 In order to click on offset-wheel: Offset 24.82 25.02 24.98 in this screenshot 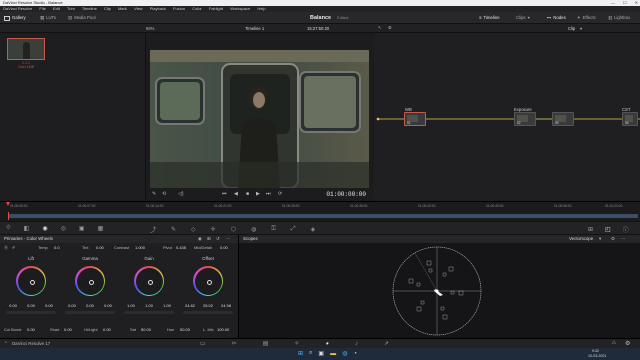, I will do `click(208, 290)`.